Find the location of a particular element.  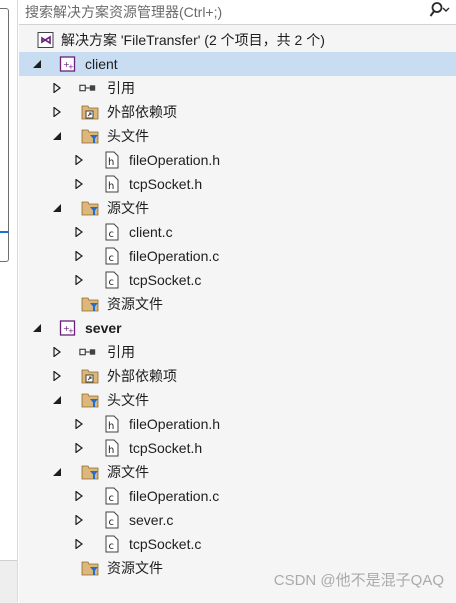

file-label: fileOperation.h is located at coordinates (175, 424).